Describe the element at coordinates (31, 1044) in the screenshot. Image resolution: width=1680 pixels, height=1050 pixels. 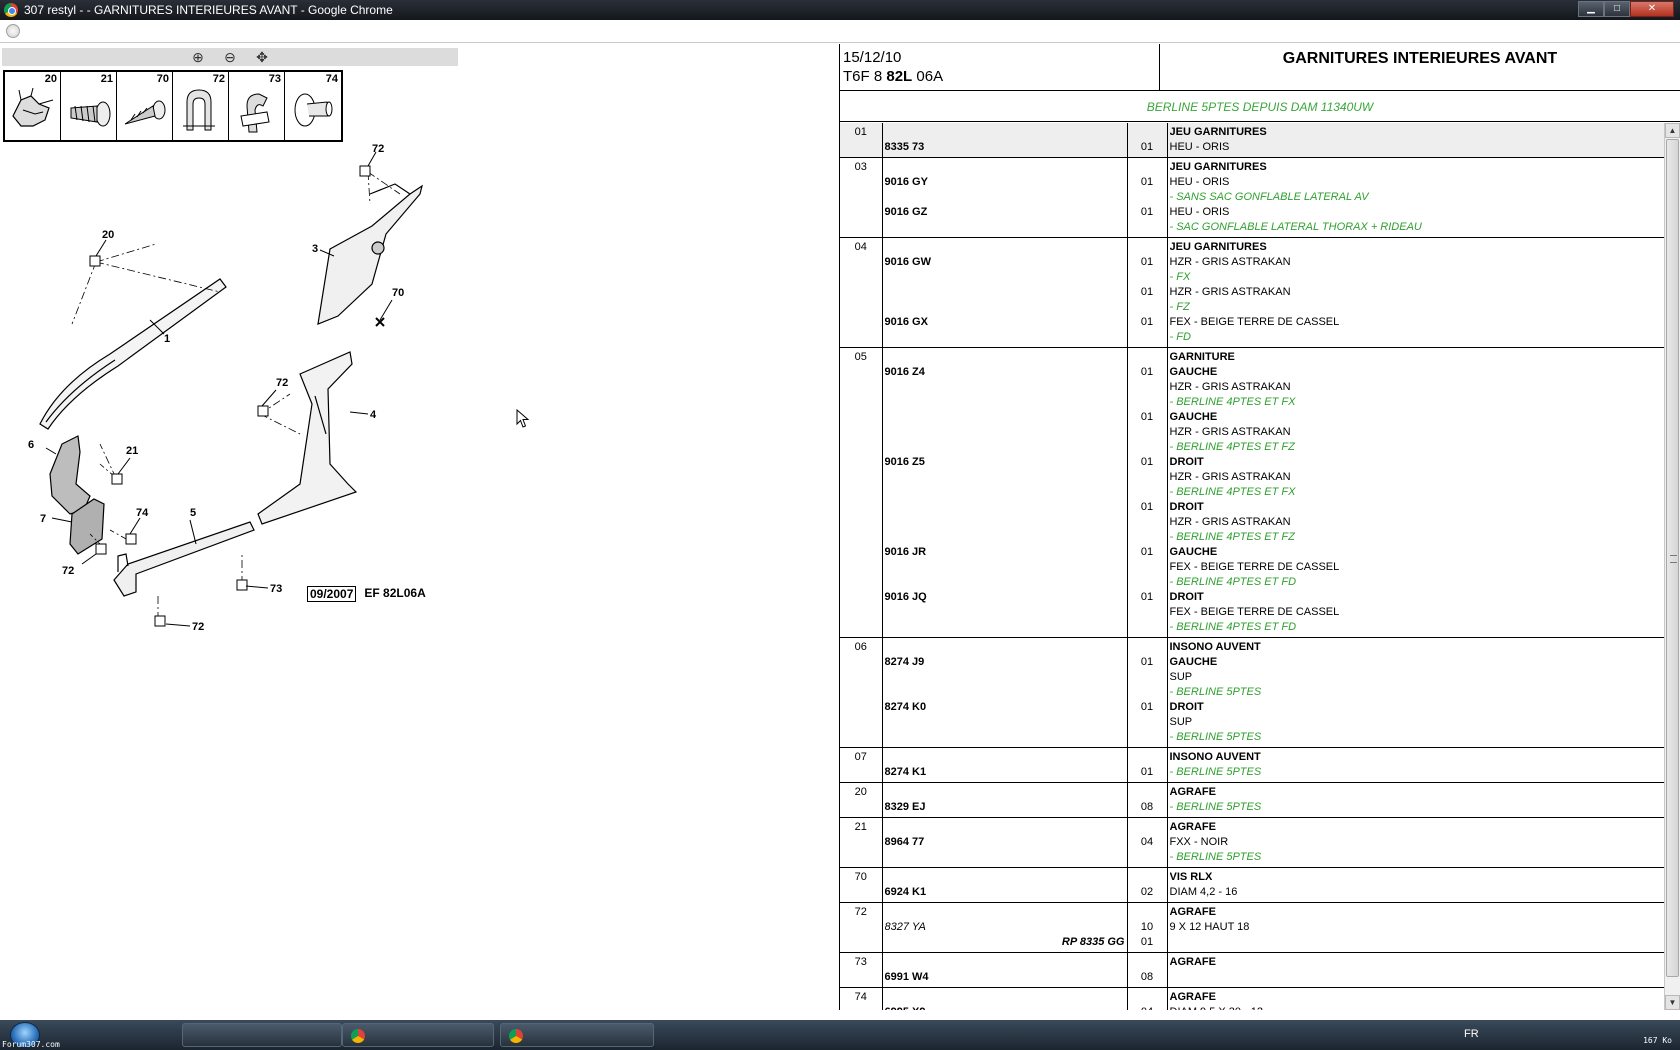
I see `forum-watermark: Forum307.com` at that location.